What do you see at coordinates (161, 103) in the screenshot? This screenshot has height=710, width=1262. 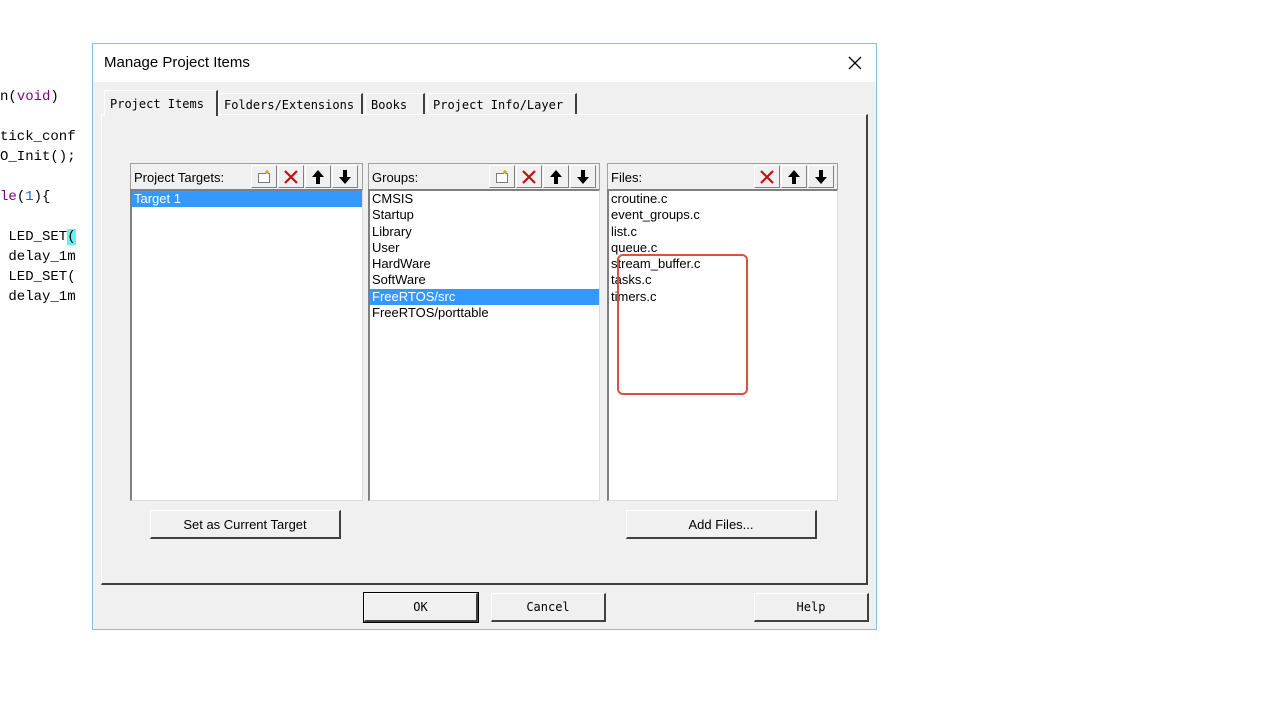 I see `tab-project-items: Project Items` at bounding box center [161, 103].